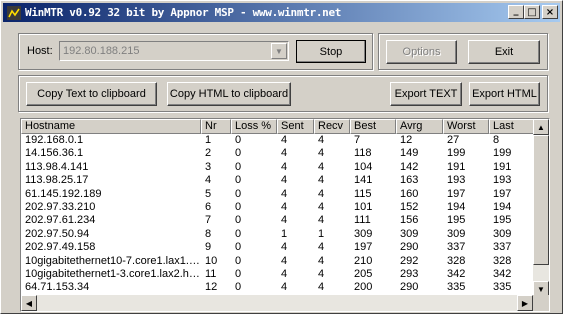  Describe the element at coordinates (101, 51) in the screenshot. I see `host-value: 192.80.188.215` at that location.